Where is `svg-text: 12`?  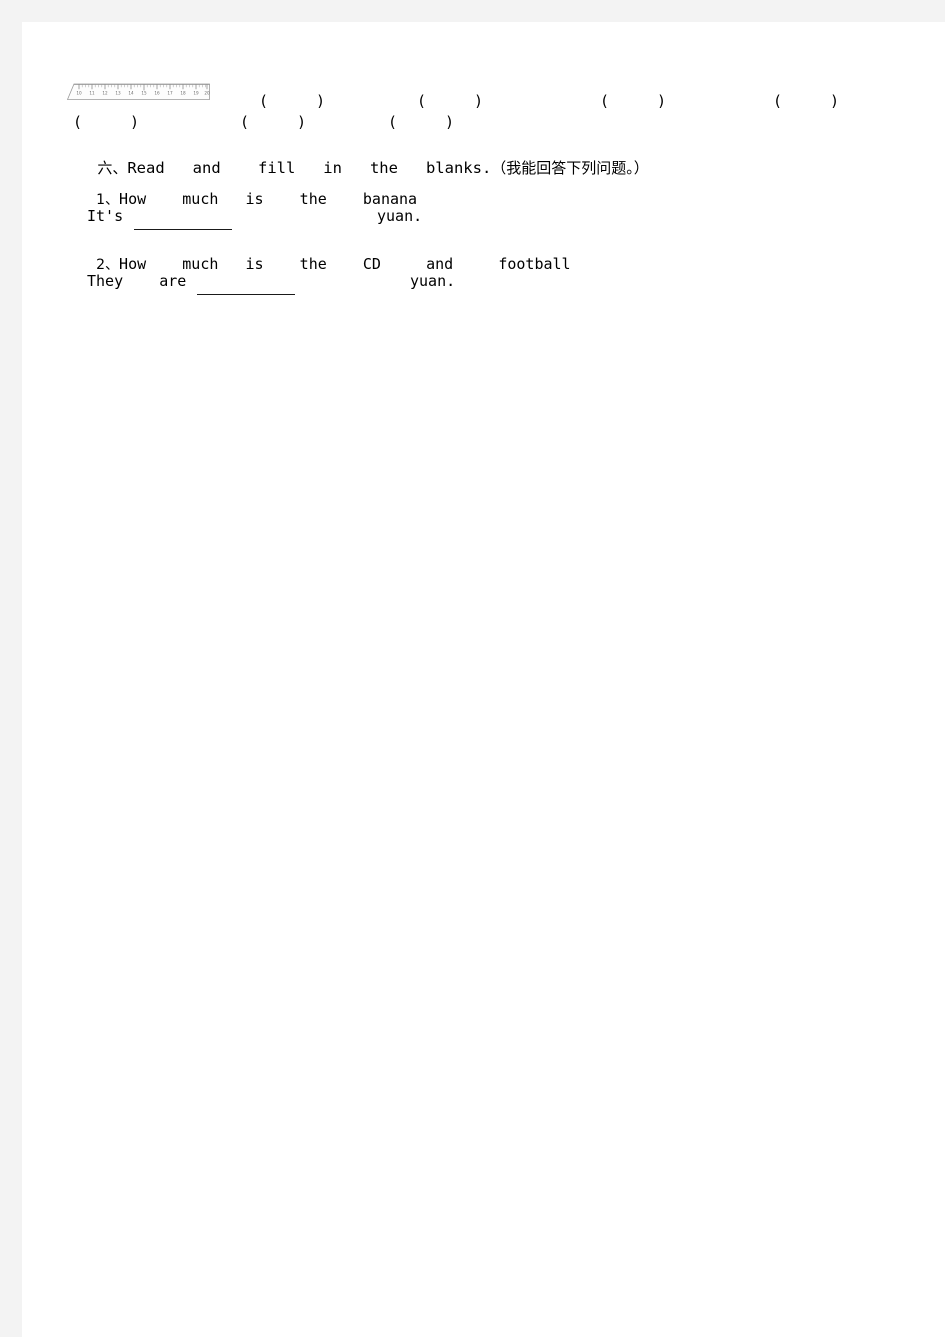
svg-text: 12 is located at coordinates (105, 93).